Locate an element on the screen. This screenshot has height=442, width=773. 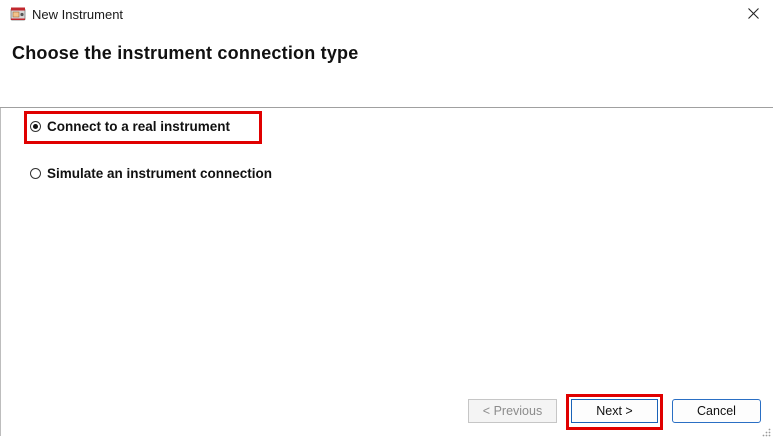
radio-unselected-icon is located at coordinates (35, 173).